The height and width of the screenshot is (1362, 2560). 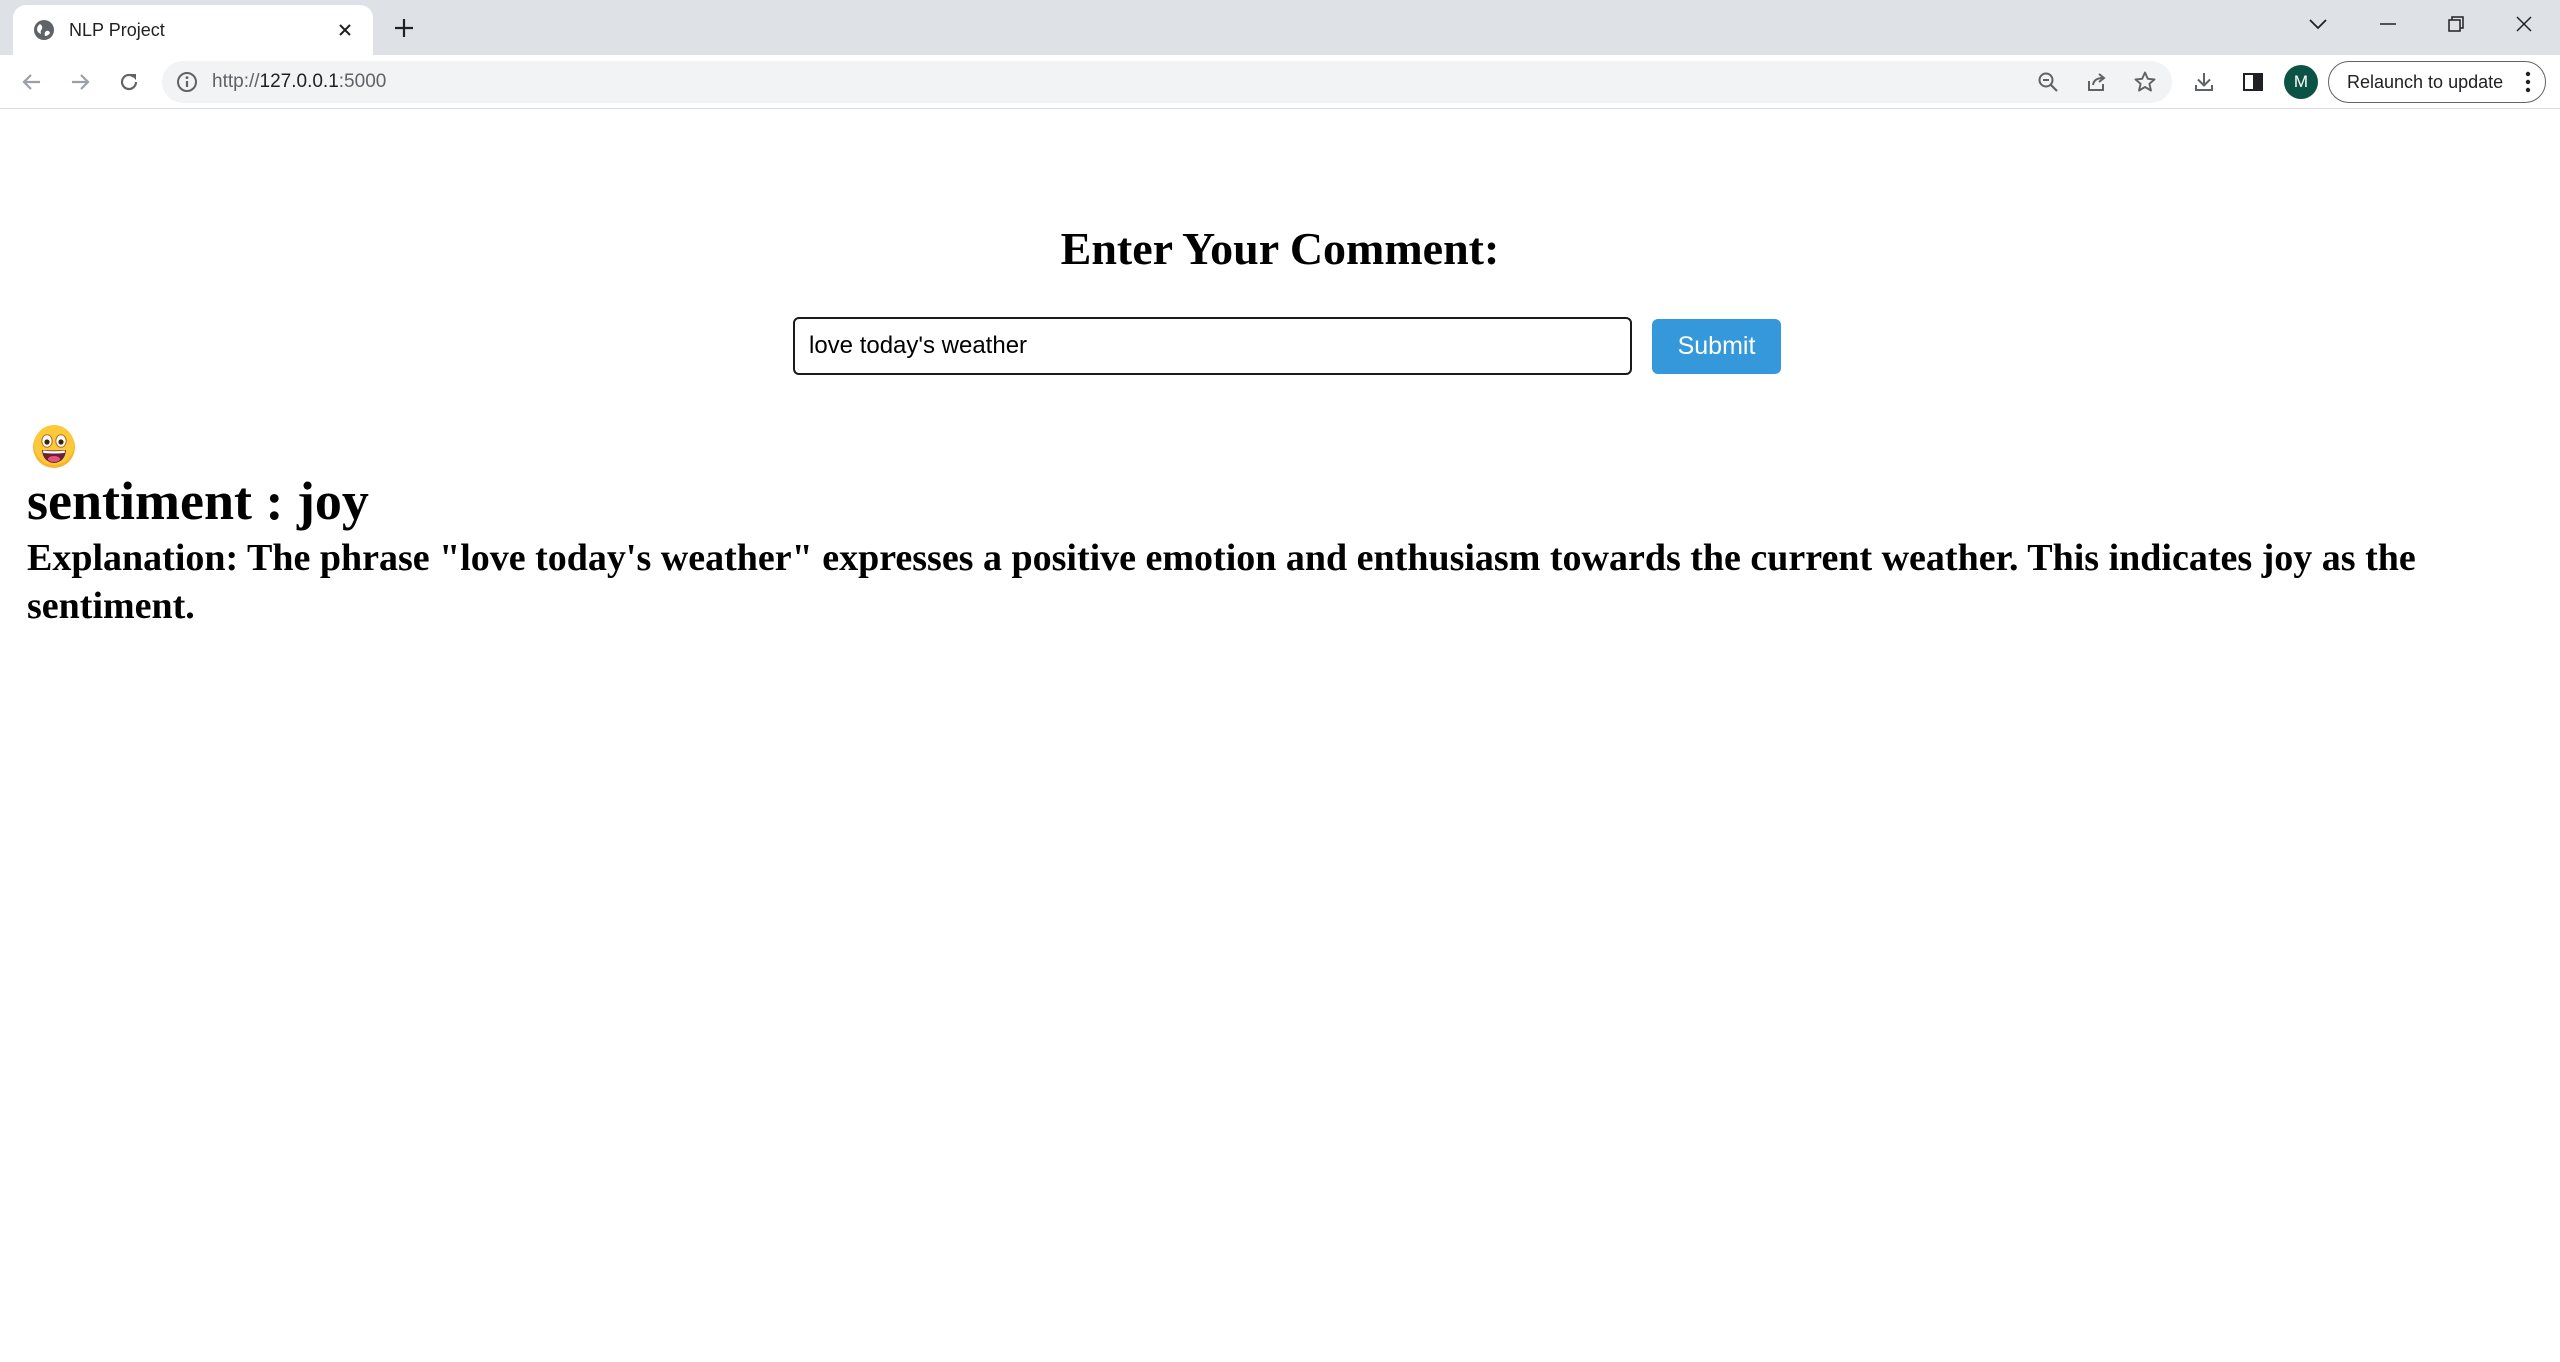 What do you see at coordinates (345, 30) in the screenshot?
I see `tab-close-icon` at bounding box center [345, 30].